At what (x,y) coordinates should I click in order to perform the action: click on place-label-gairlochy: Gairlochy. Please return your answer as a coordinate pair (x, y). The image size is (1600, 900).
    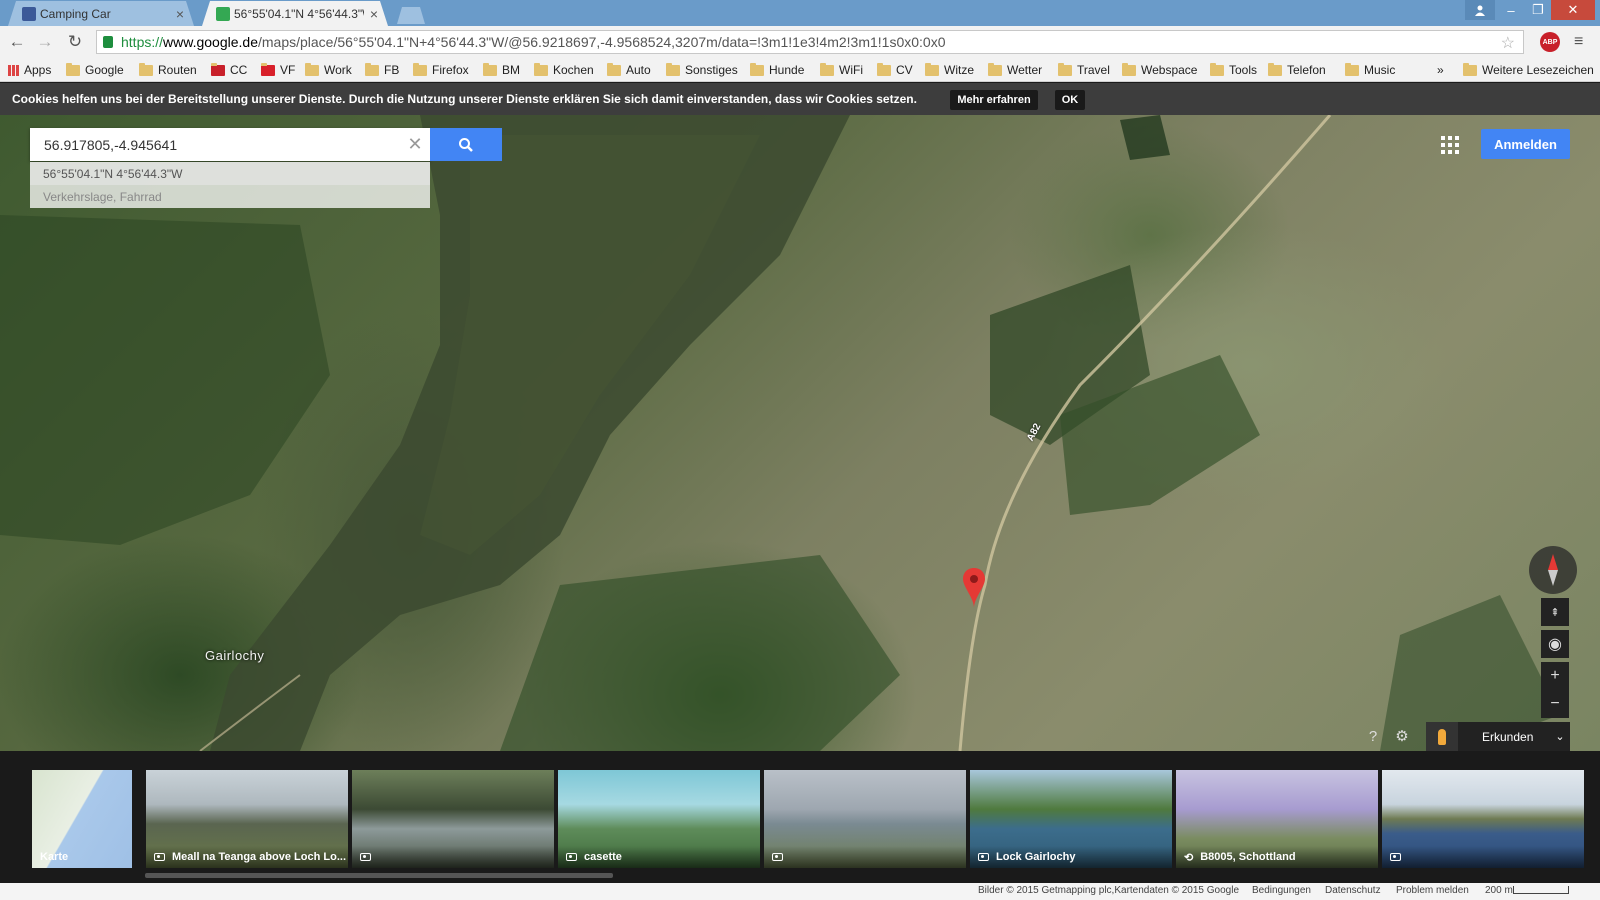
    Looking at the image, I should click on (235, 655).